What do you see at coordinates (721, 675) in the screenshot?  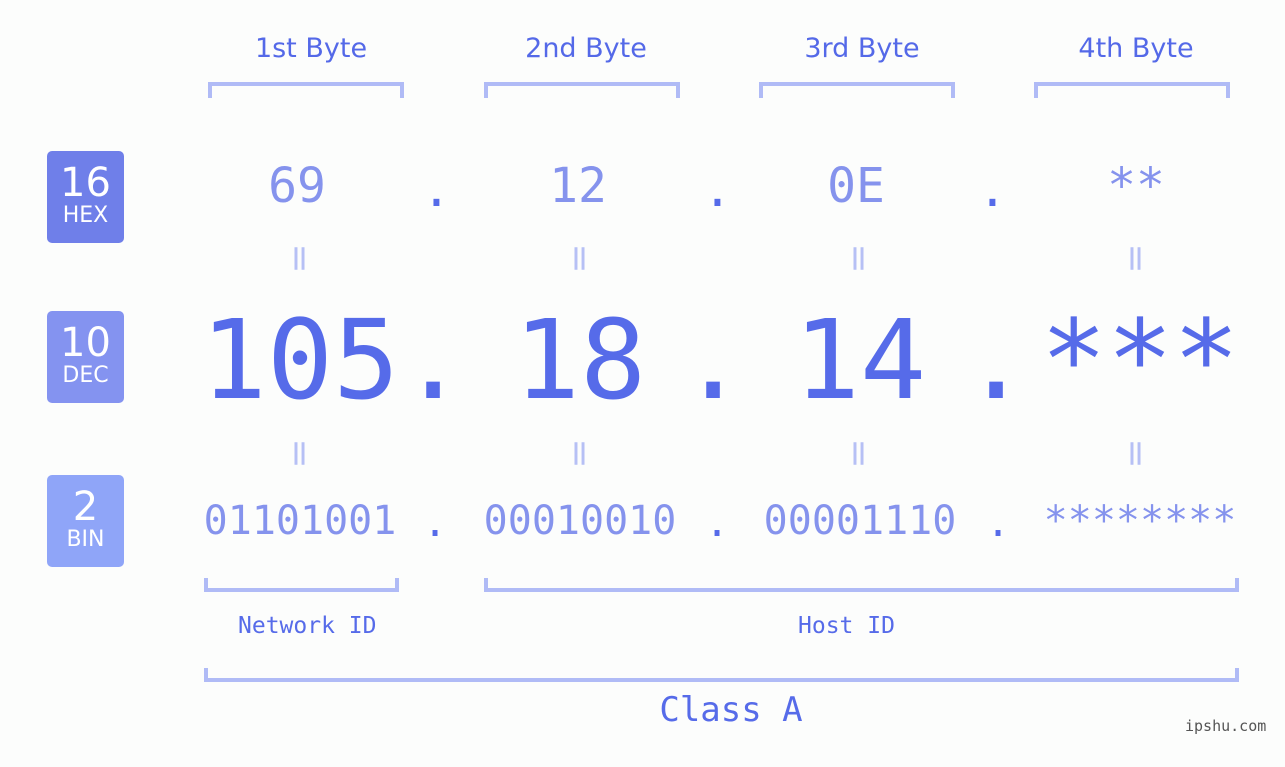 I see `class-bracket` at bounding box center [721, 675].